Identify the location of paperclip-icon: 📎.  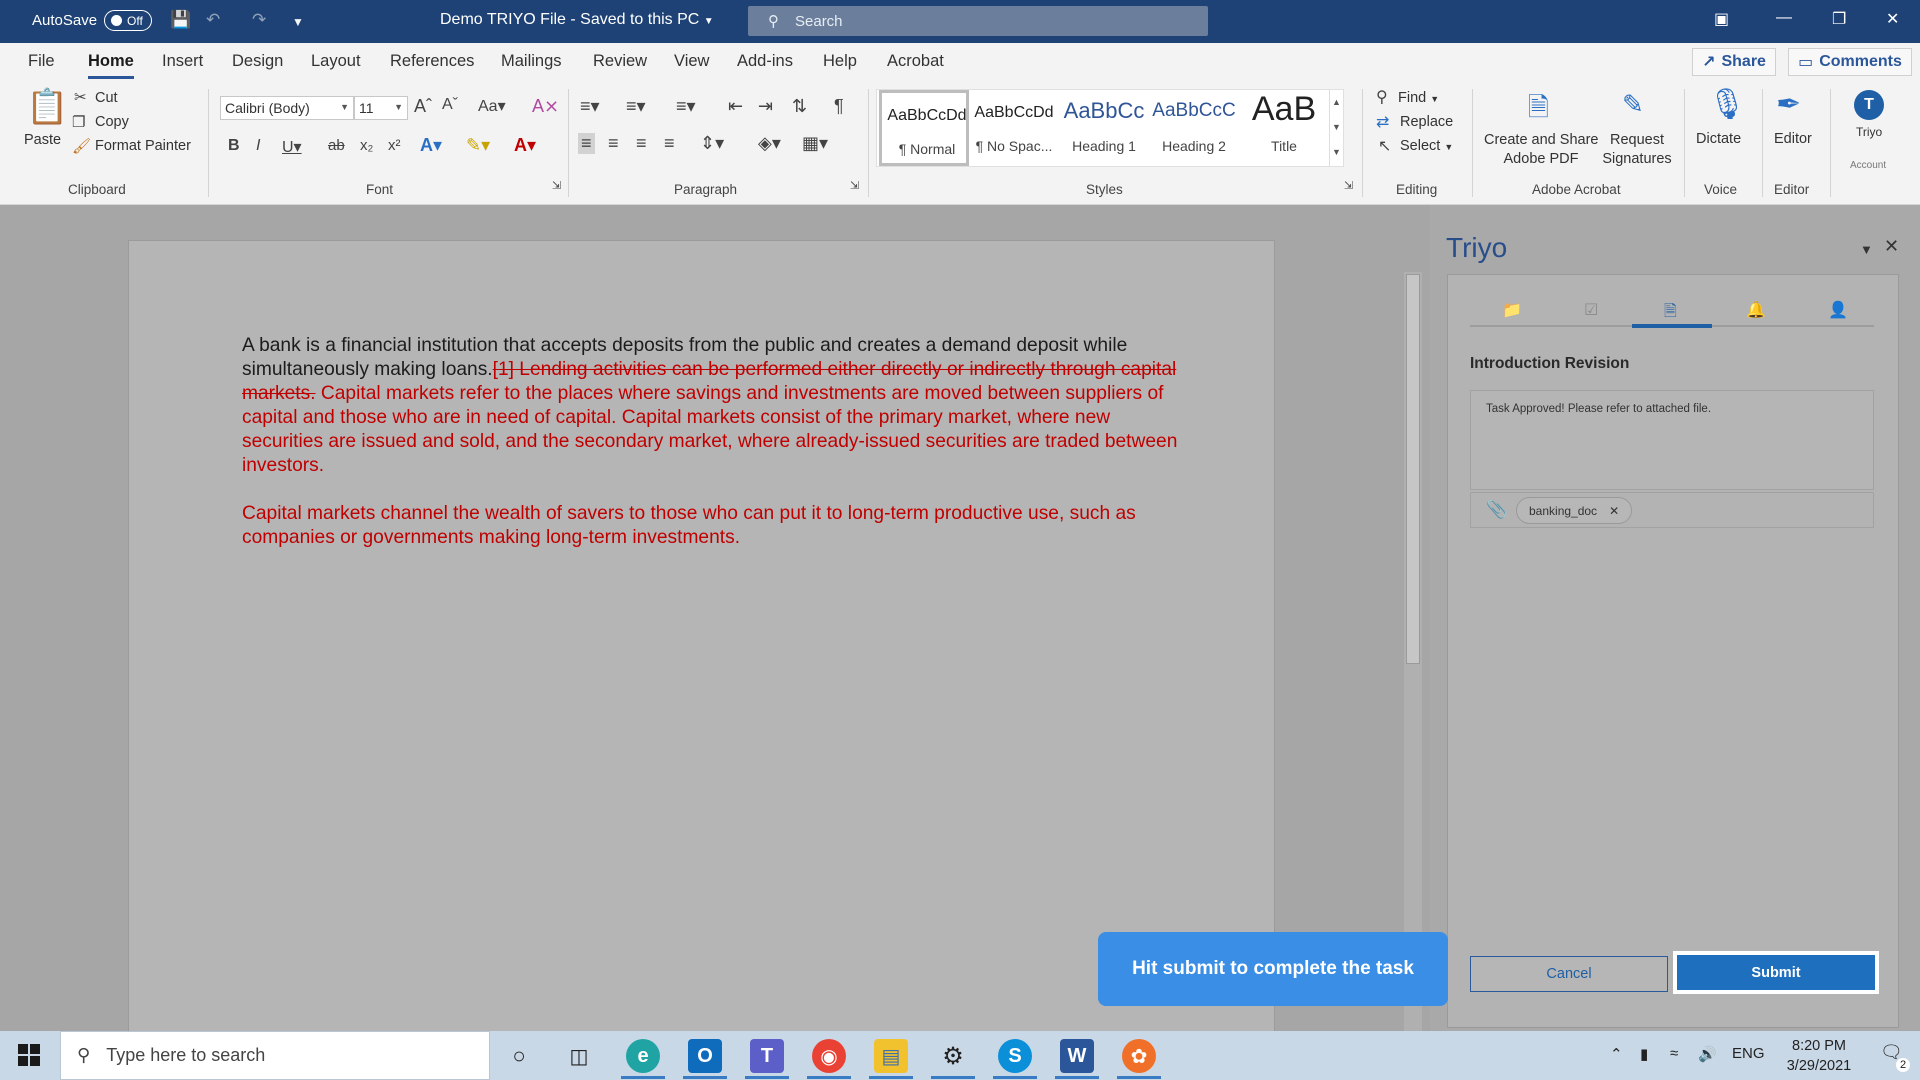
(1496, 510).